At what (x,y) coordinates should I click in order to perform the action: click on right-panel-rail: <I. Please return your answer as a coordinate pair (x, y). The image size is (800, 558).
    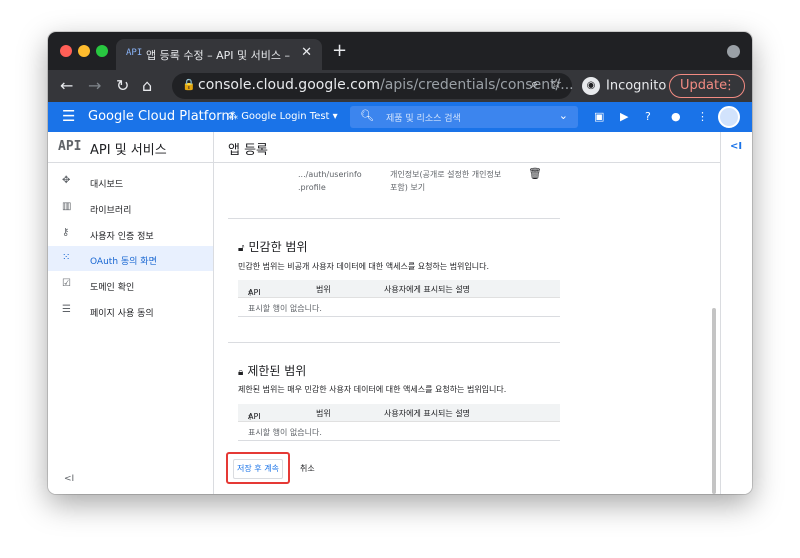
    Looking at the image, I should click on (736, 313).